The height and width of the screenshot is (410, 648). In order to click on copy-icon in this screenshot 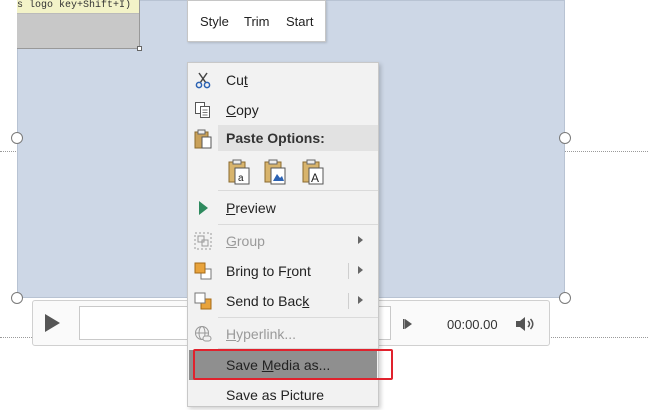, I will do `click(202, 110)`.